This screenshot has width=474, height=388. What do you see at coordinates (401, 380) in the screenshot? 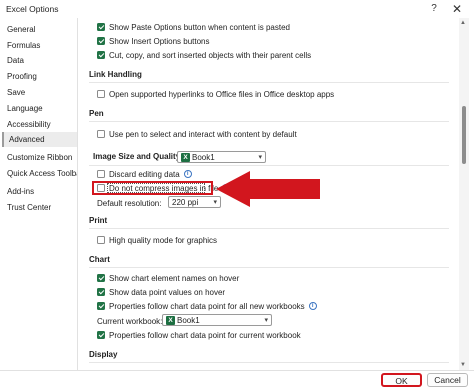
I see `ok-button: OK` at bounding box center [401, 380].